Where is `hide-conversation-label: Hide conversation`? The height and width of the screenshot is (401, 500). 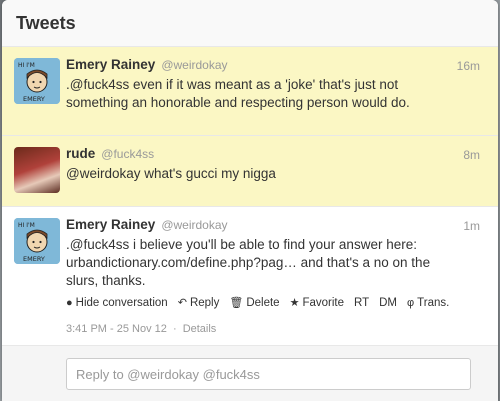 hide-conversation-label: Hide conversation is located at coordinates (121, 302).